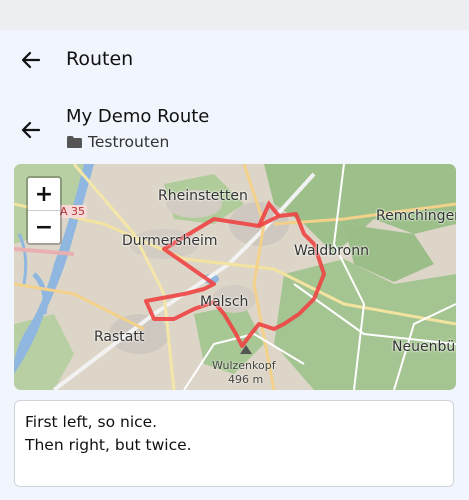 The image size is (469, 500). Describe the element at coordinates (138, 116) in the screenshot. I see `route-name: My Demo Route` at that location.